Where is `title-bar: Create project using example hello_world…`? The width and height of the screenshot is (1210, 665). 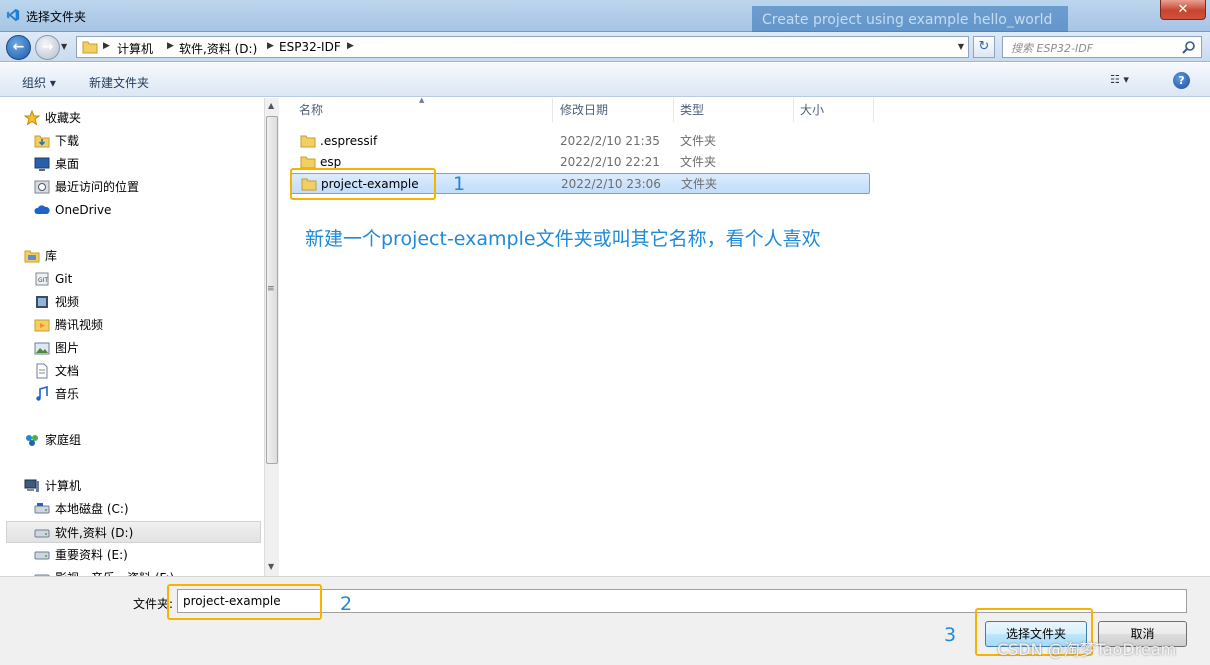 title-bar: Create project using example hello_world… is located at coordinates (605, 17).